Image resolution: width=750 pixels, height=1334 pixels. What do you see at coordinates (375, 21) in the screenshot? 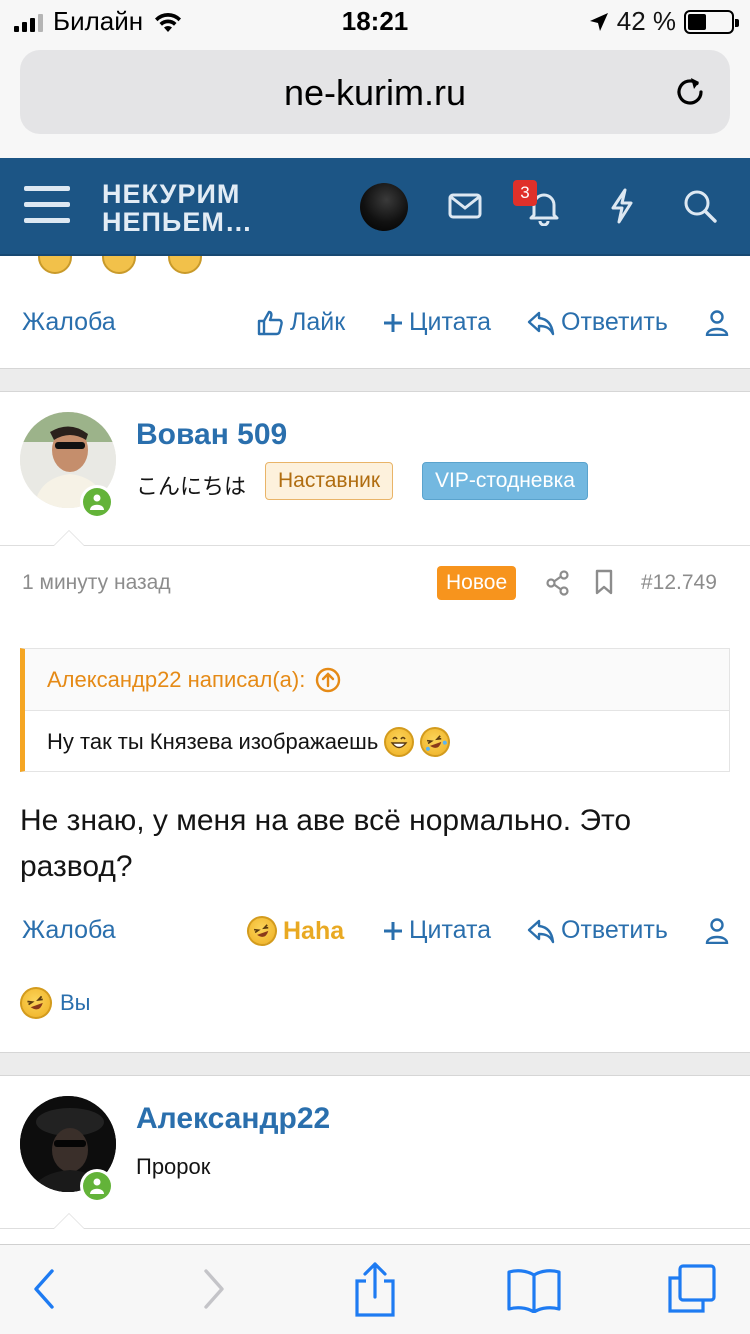
I see `status-bar: Билайн 18:21 42 %` at bounding box center [375, 21].